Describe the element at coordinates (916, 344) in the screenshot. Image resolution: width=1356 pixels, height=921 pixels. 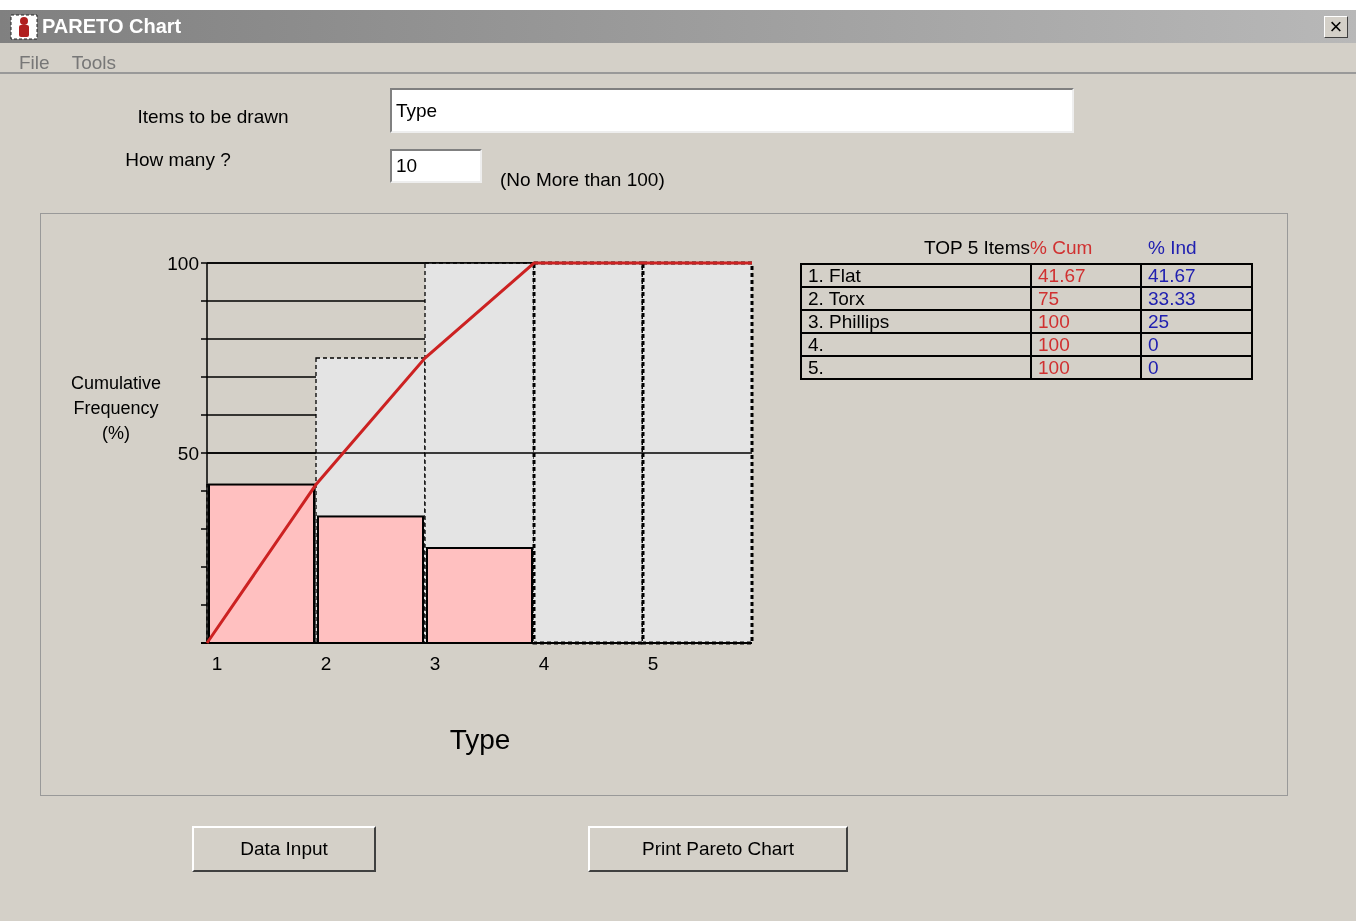
I see `table-cell: 4.` at that location.